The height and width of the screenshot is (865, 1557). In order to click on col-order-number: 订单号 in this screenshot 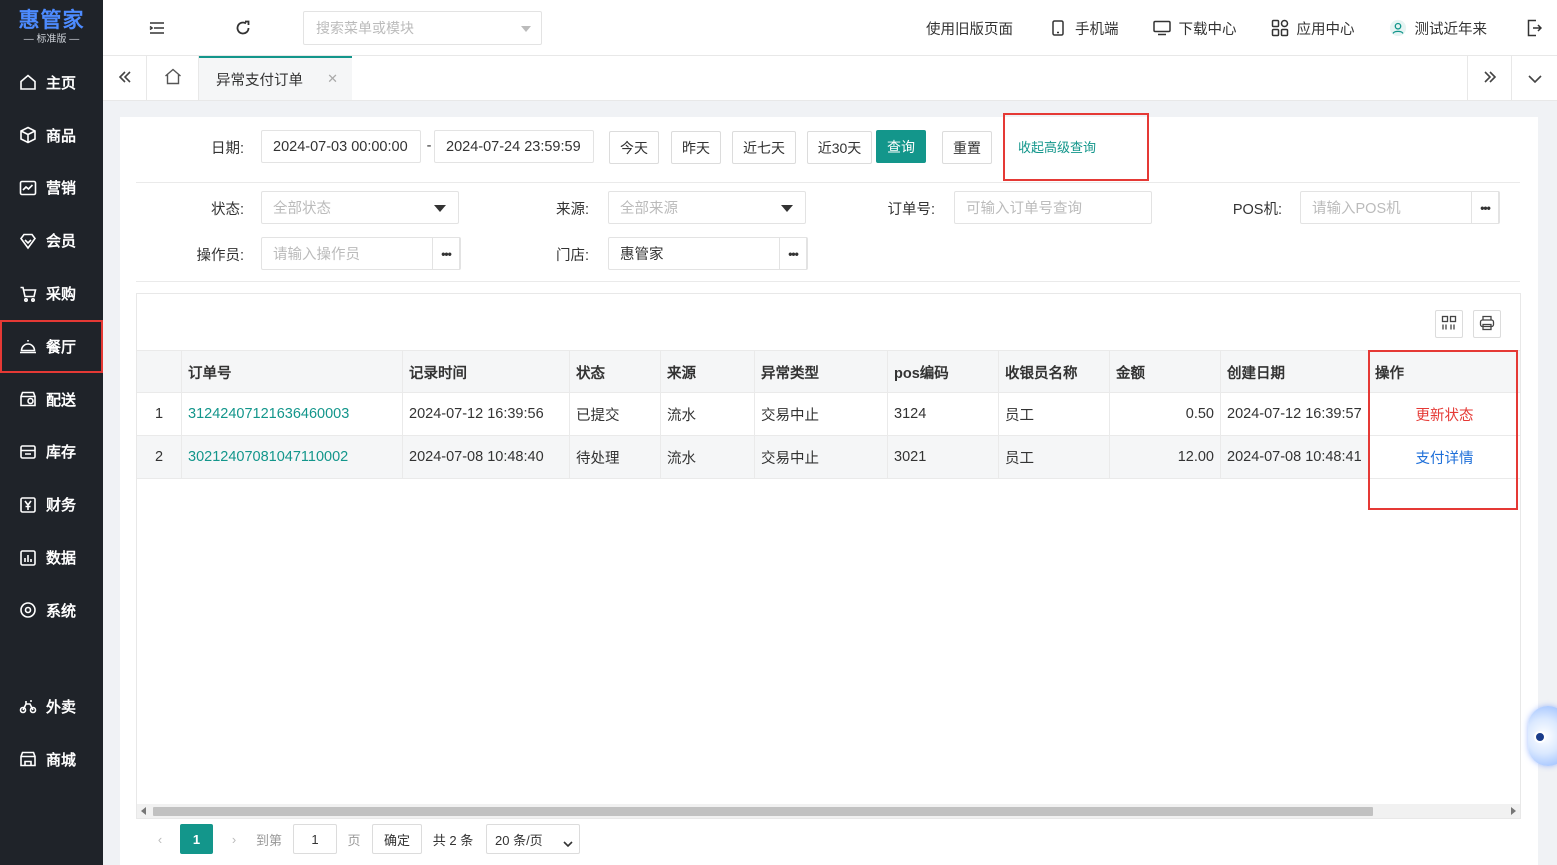, I will do `click(292, 372)`.